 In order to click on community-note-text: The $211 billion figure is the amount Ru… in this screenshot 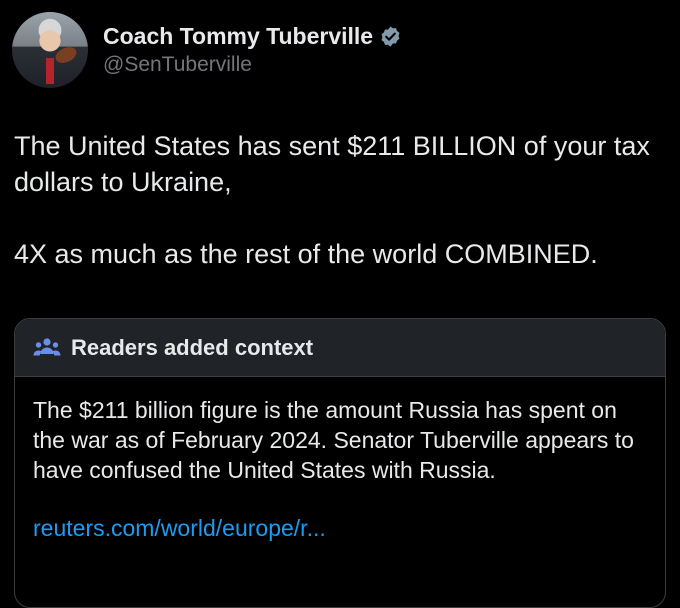, I will do `click(333, 440)`.